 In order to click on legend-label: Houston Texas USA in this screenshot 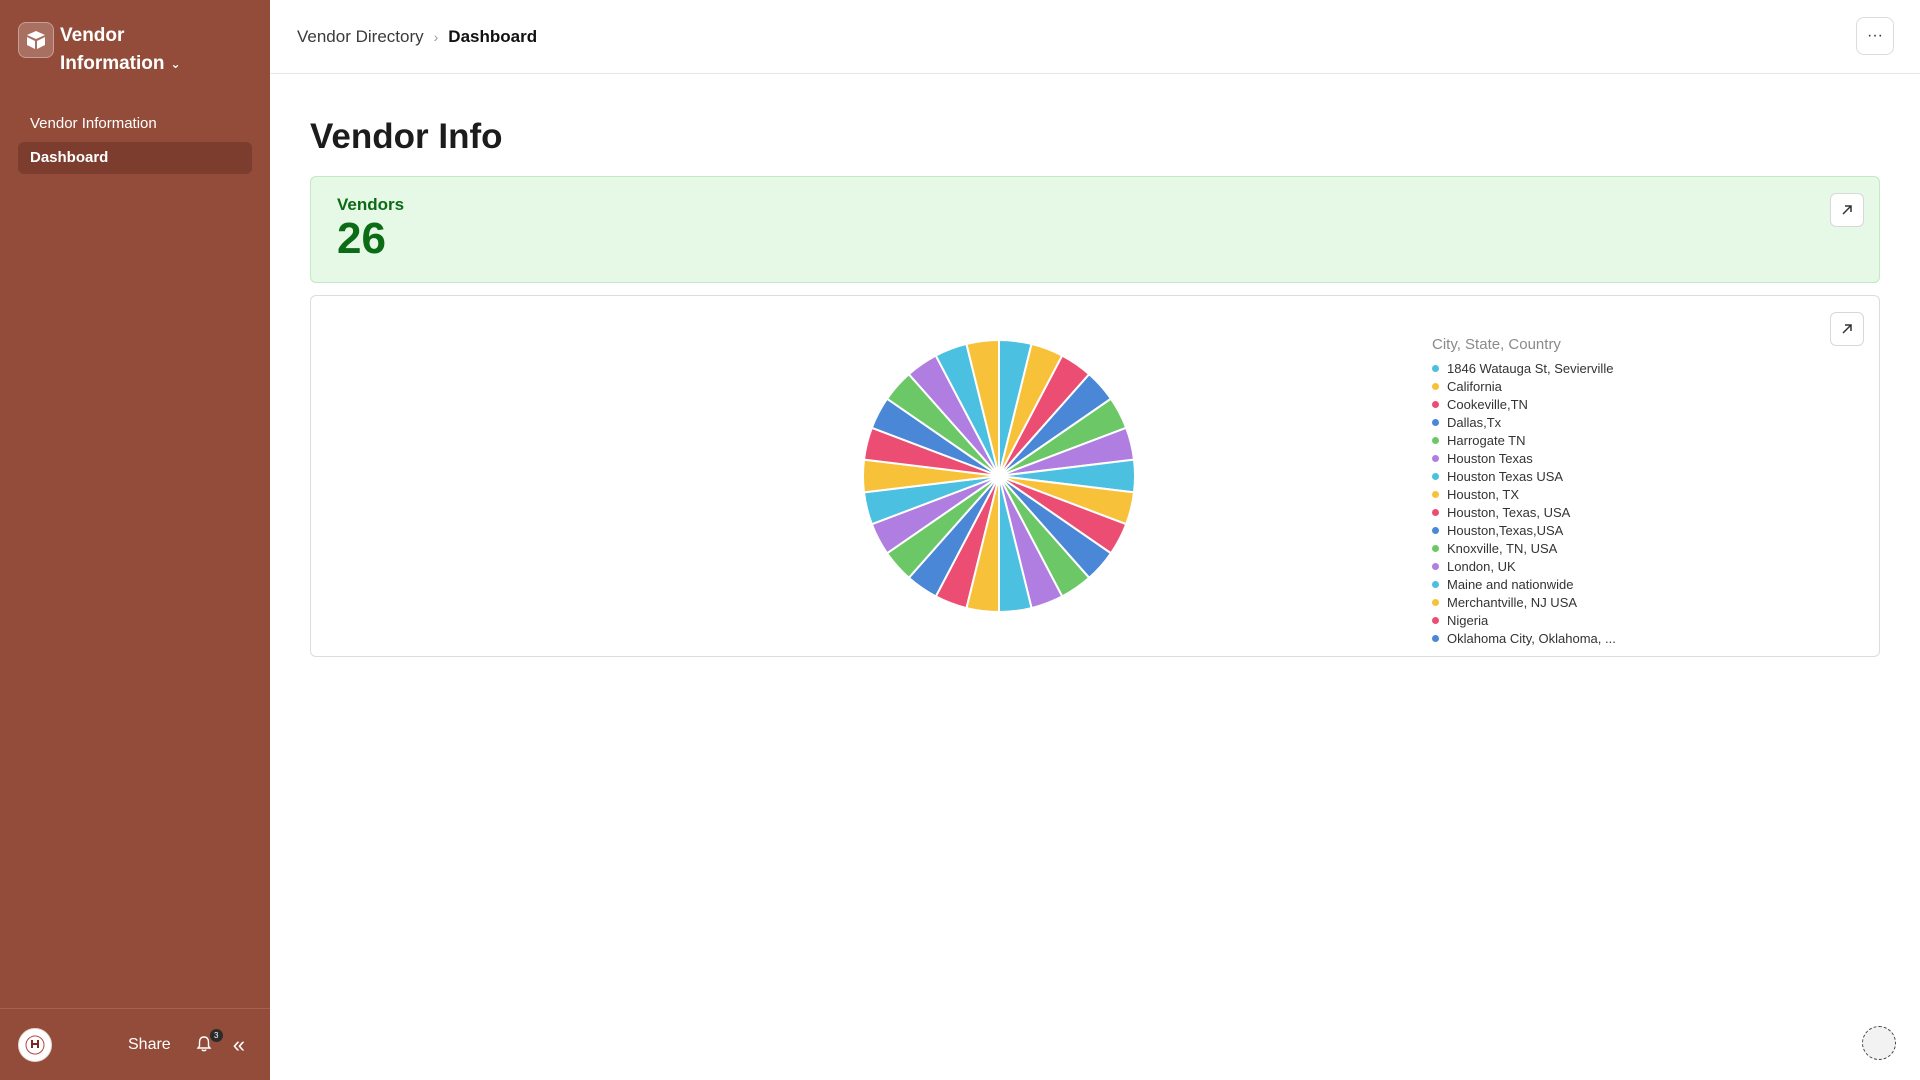, I will do `click(1505, 476)`.